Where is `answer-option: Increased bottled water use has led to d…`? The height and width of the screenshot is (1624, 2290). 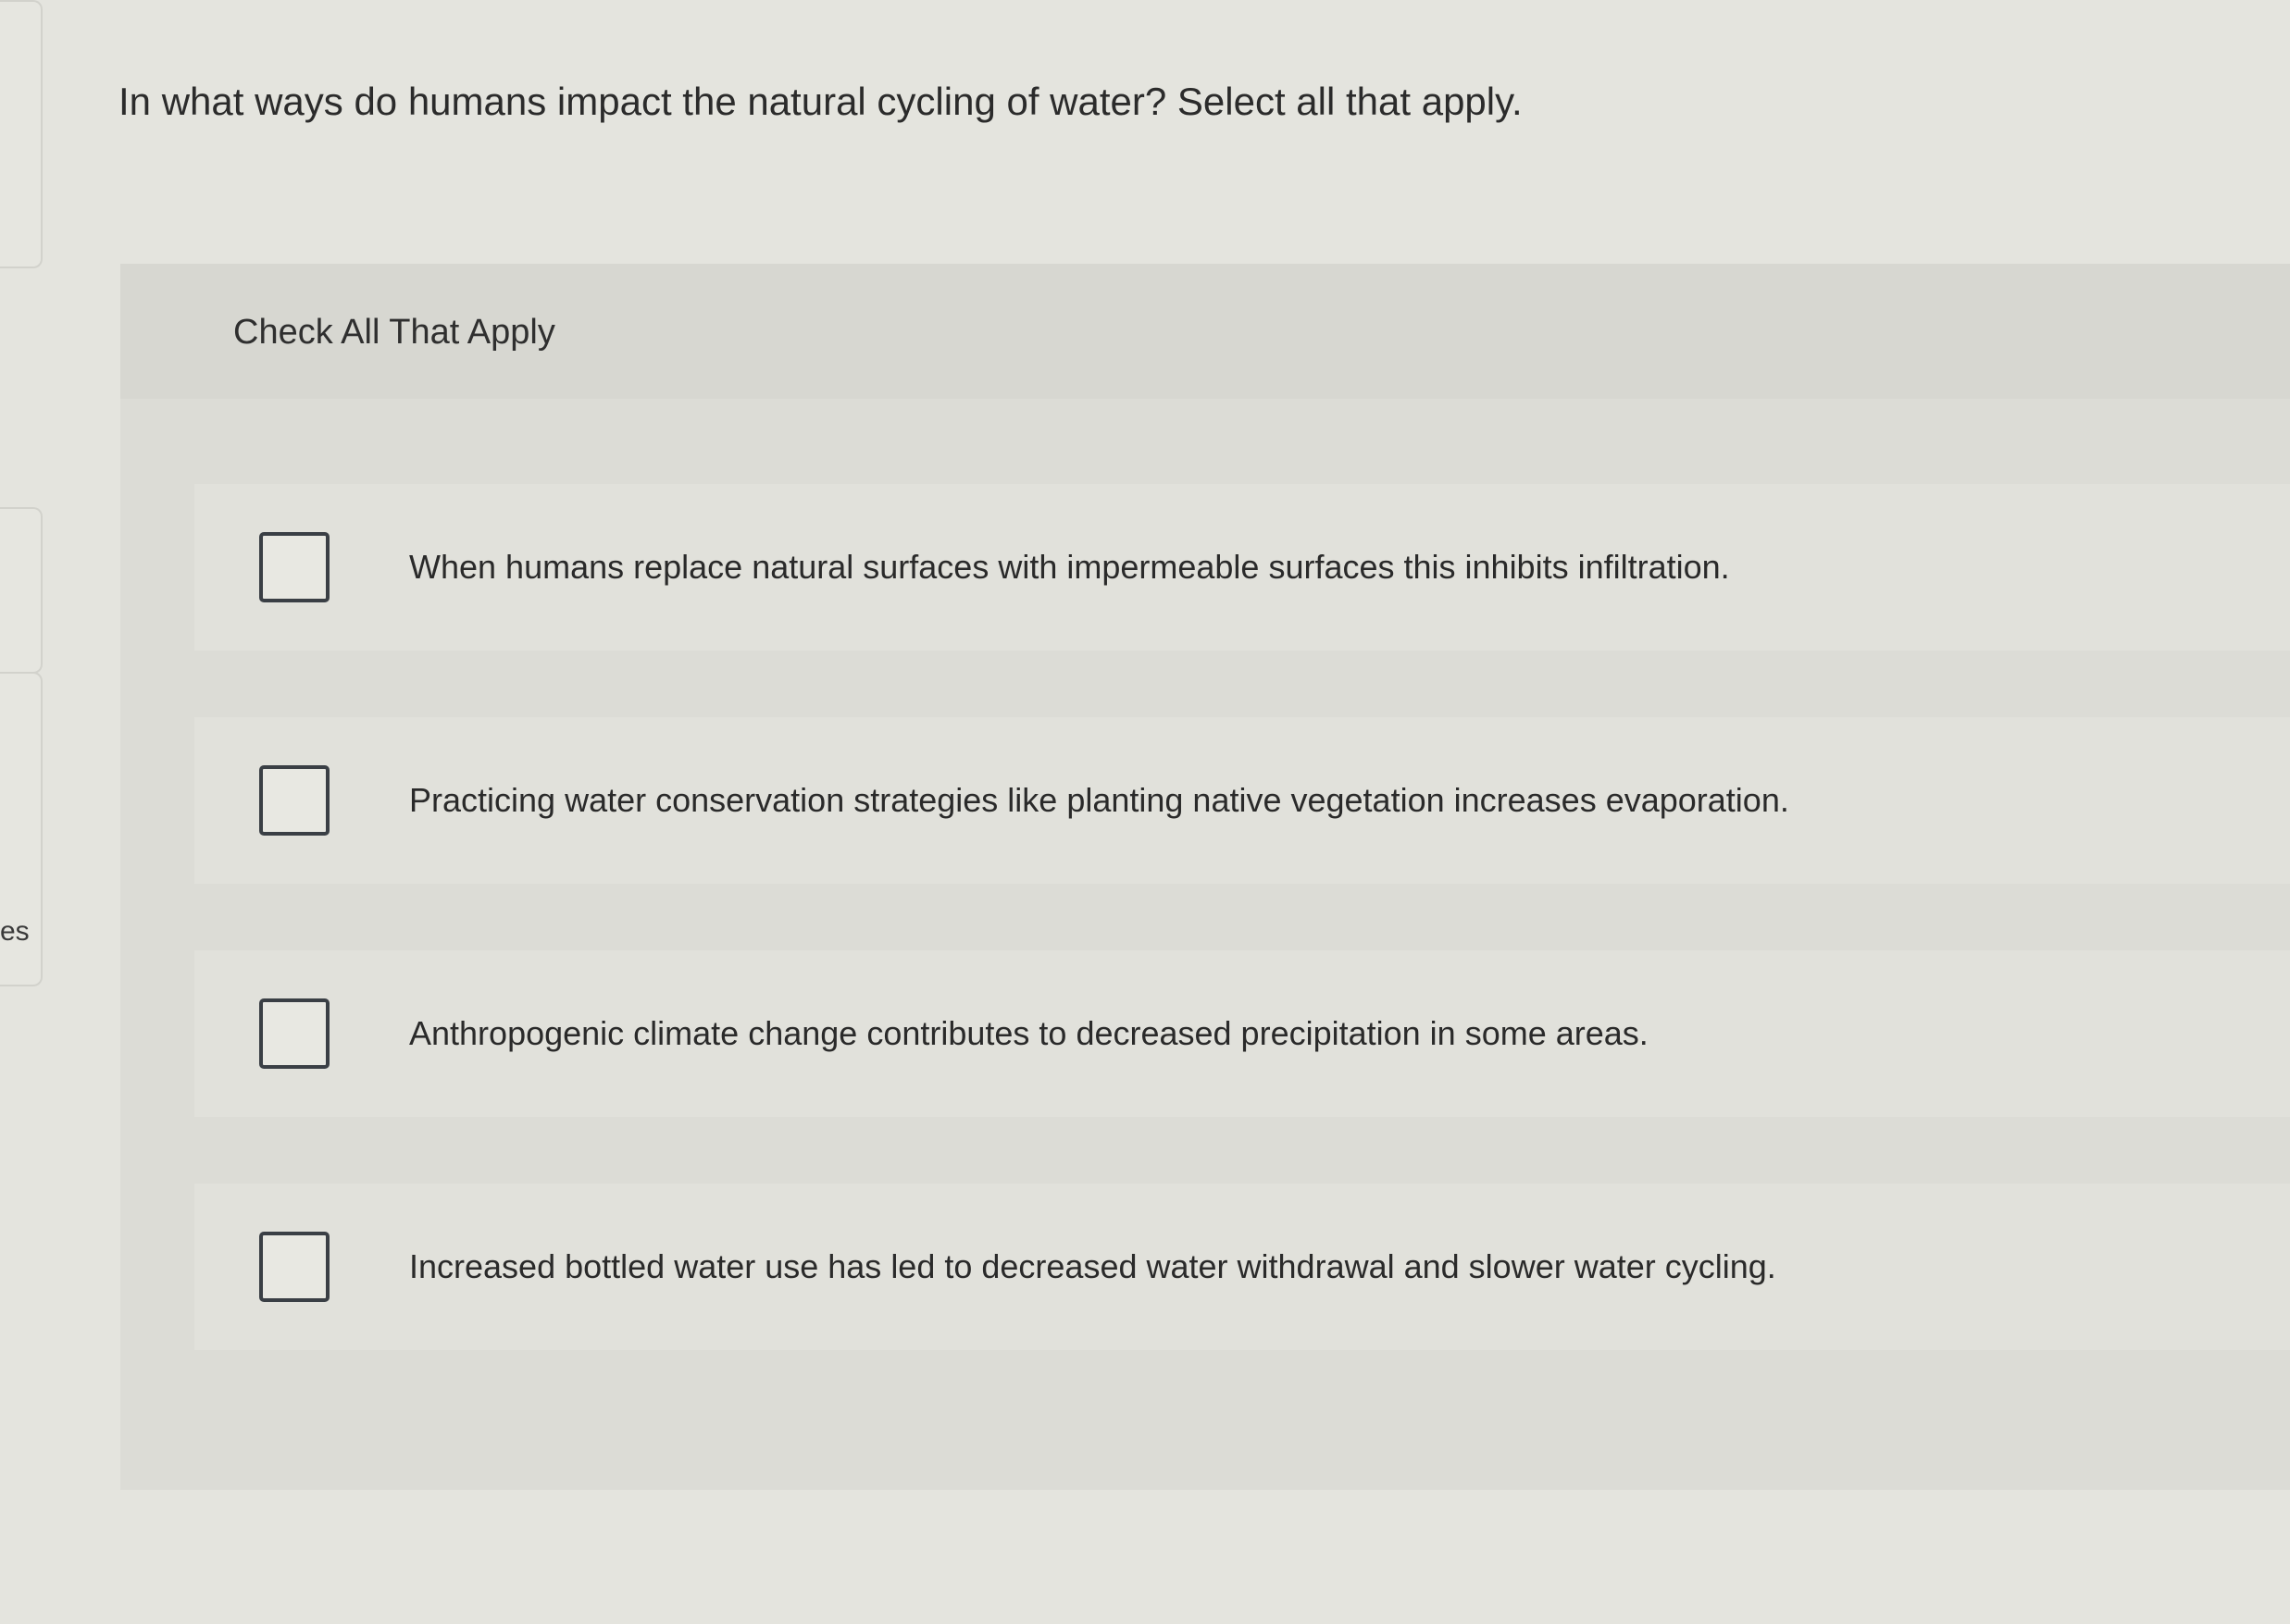 answer-option: Increased bottled water use has led to d… is located at coordinates (1242, 1267).